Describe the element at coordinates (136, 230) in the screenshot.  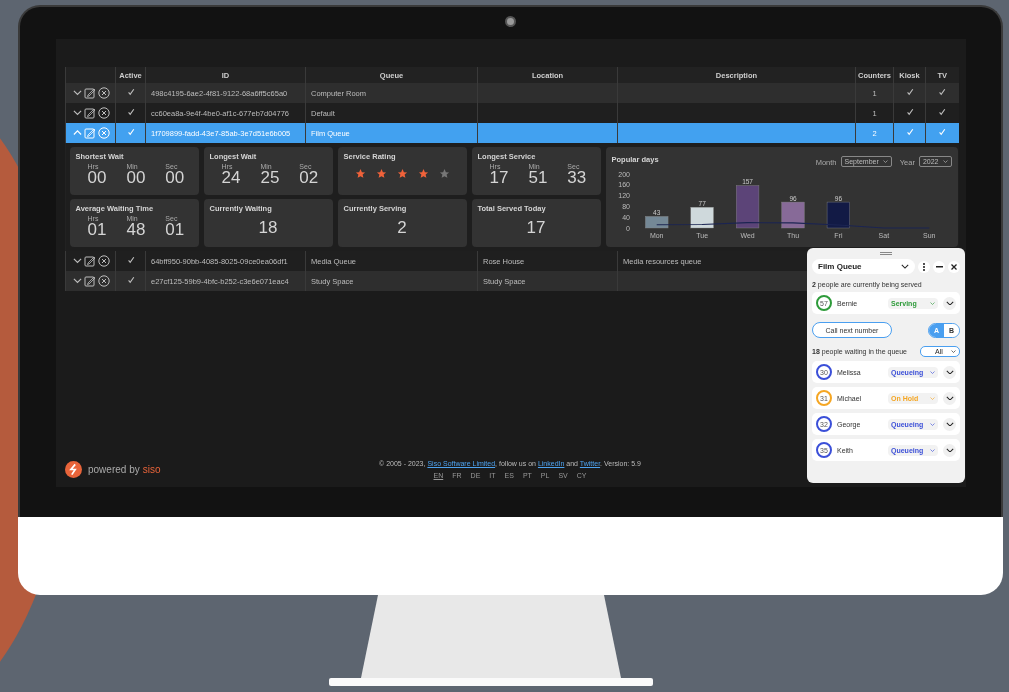
I see `time-value: 48` at that location.